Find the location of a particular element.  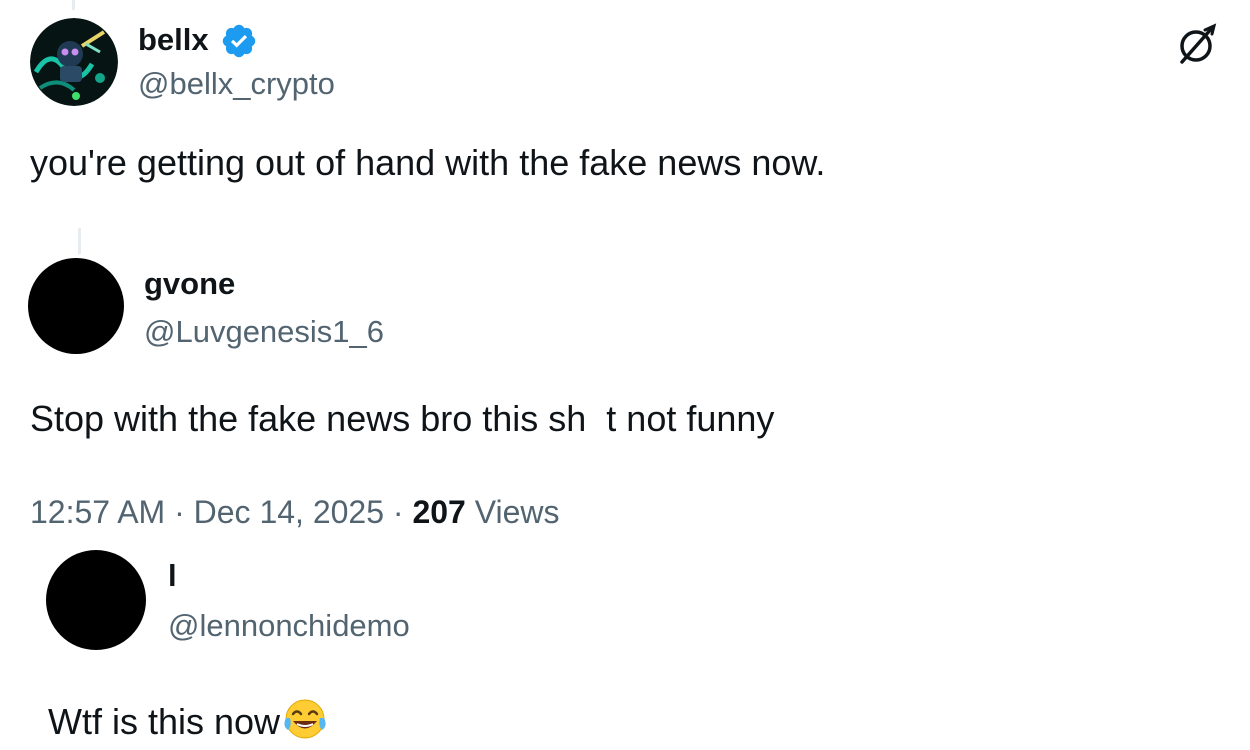

verified-badge-icon is located at coordinates (239, 41).